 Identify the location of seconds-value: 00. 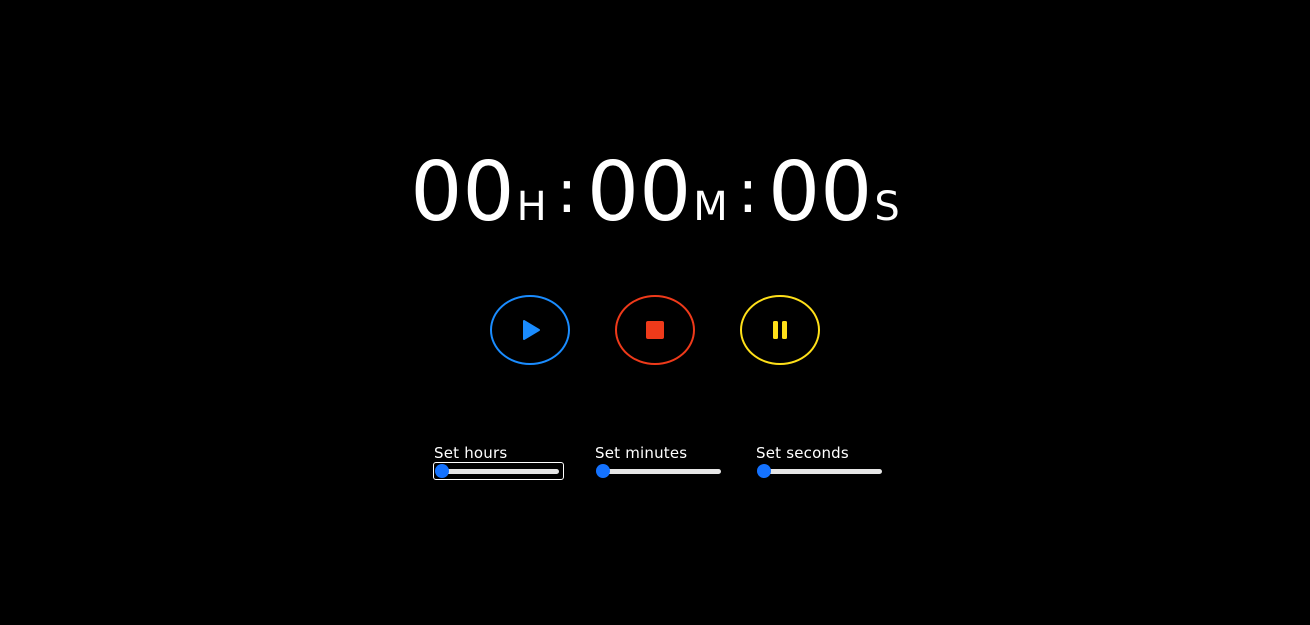
(820, 192).